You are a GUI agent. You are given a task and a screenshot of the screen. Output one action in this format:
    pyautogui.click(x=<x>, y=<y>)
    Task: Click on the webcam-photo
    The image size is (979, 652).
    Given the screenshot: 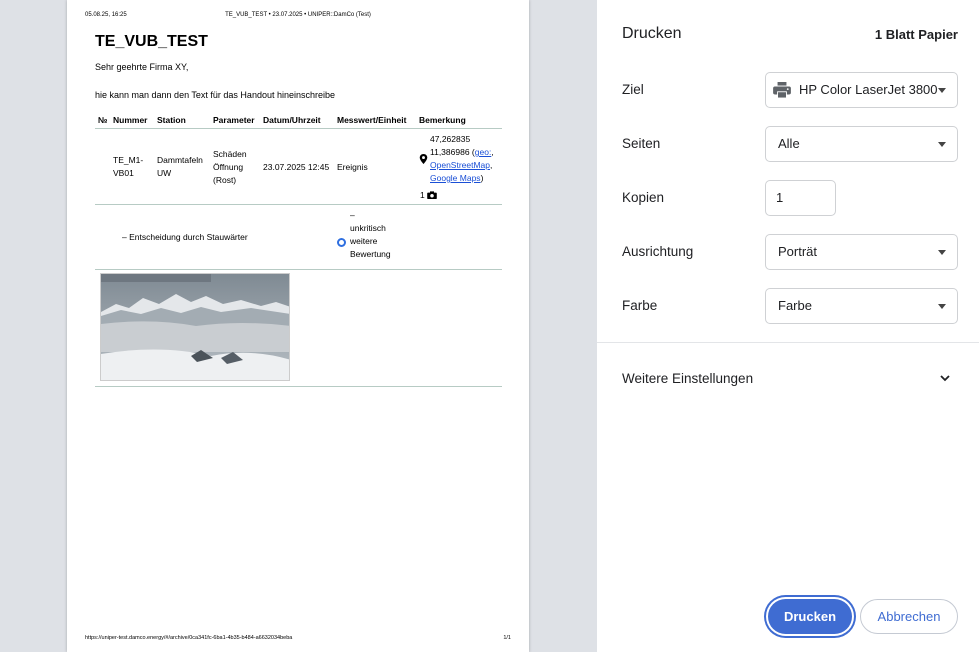 What is the action you would take?
    pyautogui.click(x=195, y=327)
    